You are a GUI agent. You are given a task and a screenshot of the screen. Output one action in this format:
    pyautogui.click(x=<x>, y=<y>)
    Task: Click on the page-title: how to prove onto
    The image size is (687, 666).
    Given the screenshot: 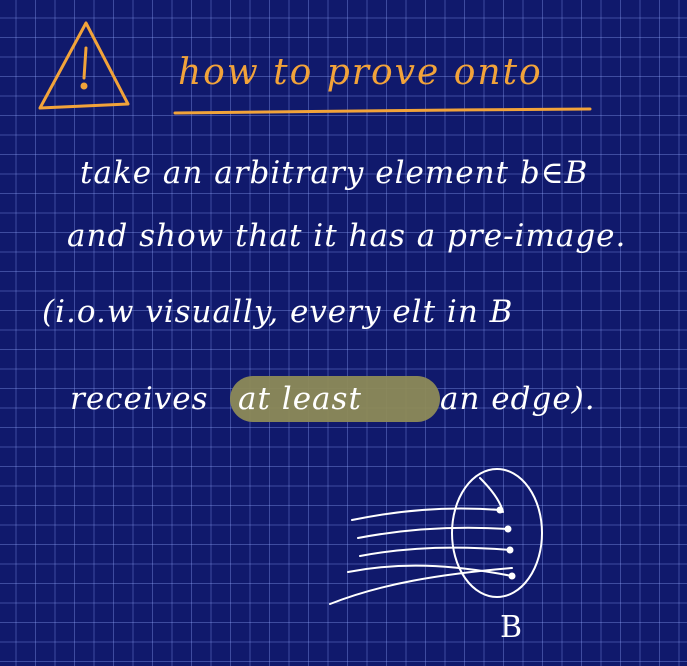 What is the action you would take?
    pyautogui.click(x=360, y=72)
    